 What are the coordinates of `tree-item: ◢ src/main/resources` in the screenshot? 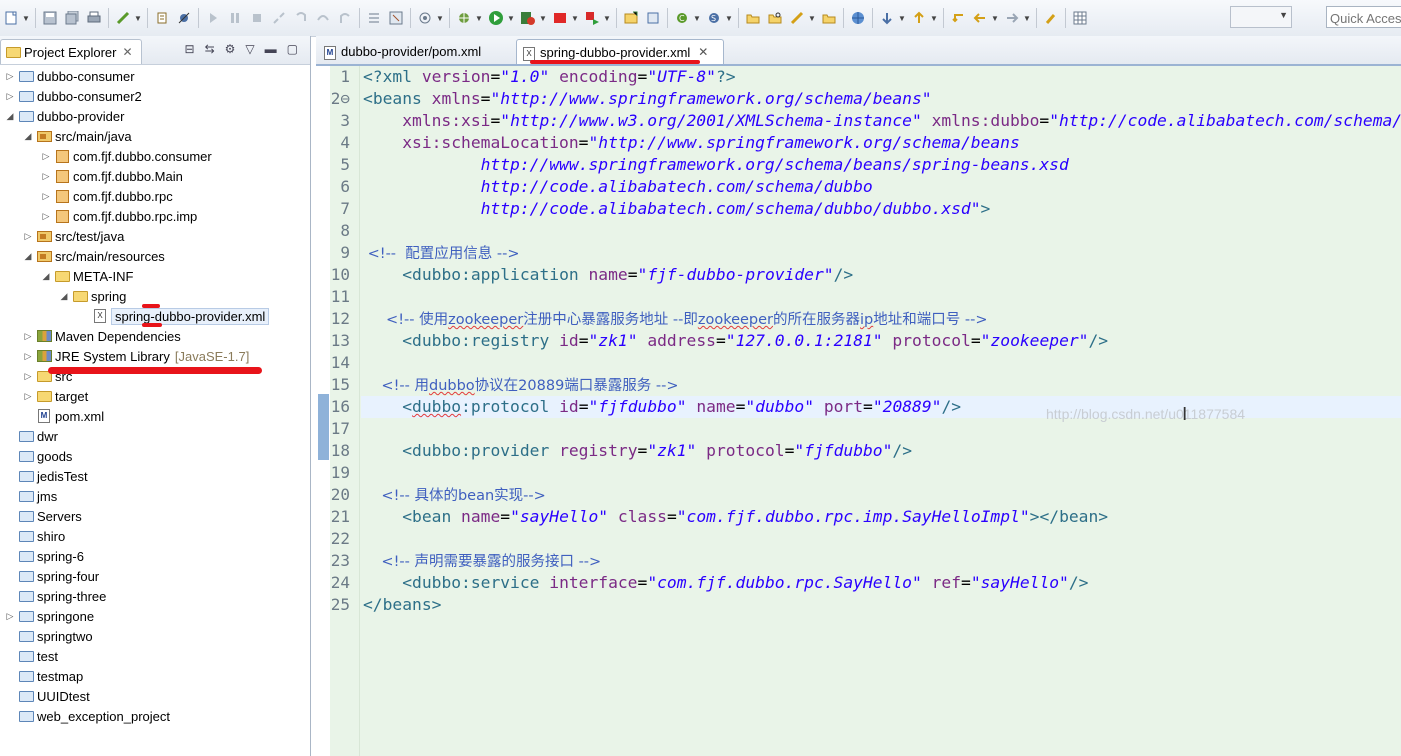 It's located at (93, 256).